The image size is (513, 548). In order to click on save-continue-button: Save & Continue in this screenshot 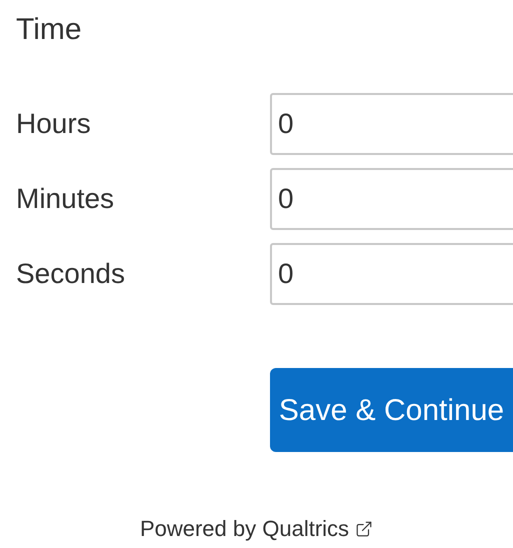, I will do `click(391, 410)`.